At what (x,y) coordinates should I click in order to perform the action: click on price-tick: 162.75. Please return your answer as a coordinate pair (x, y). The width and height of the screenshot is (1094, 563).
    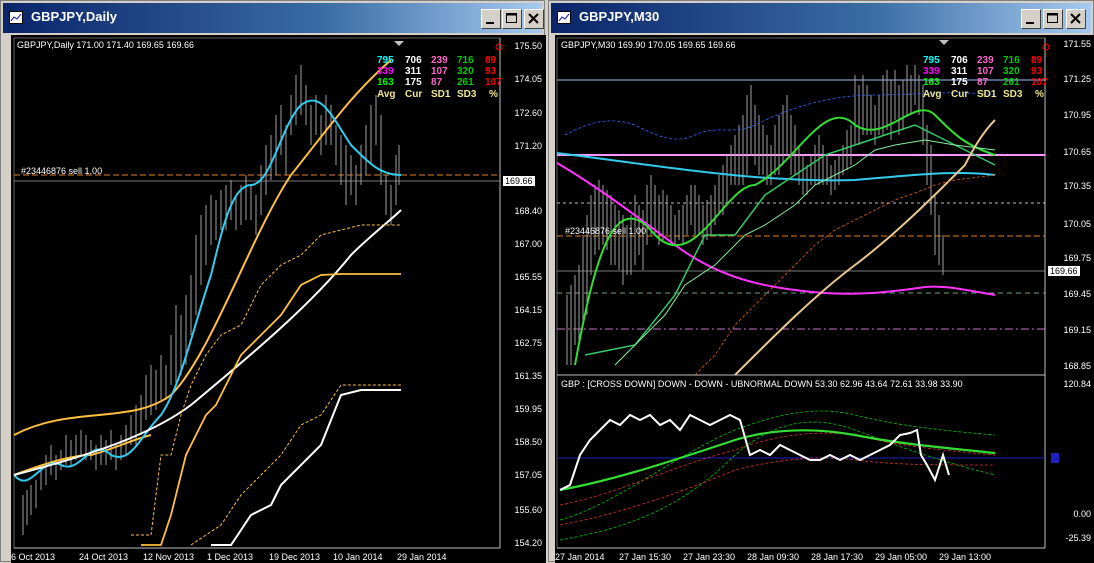
    Looking at the image, I should click on (528, 343).